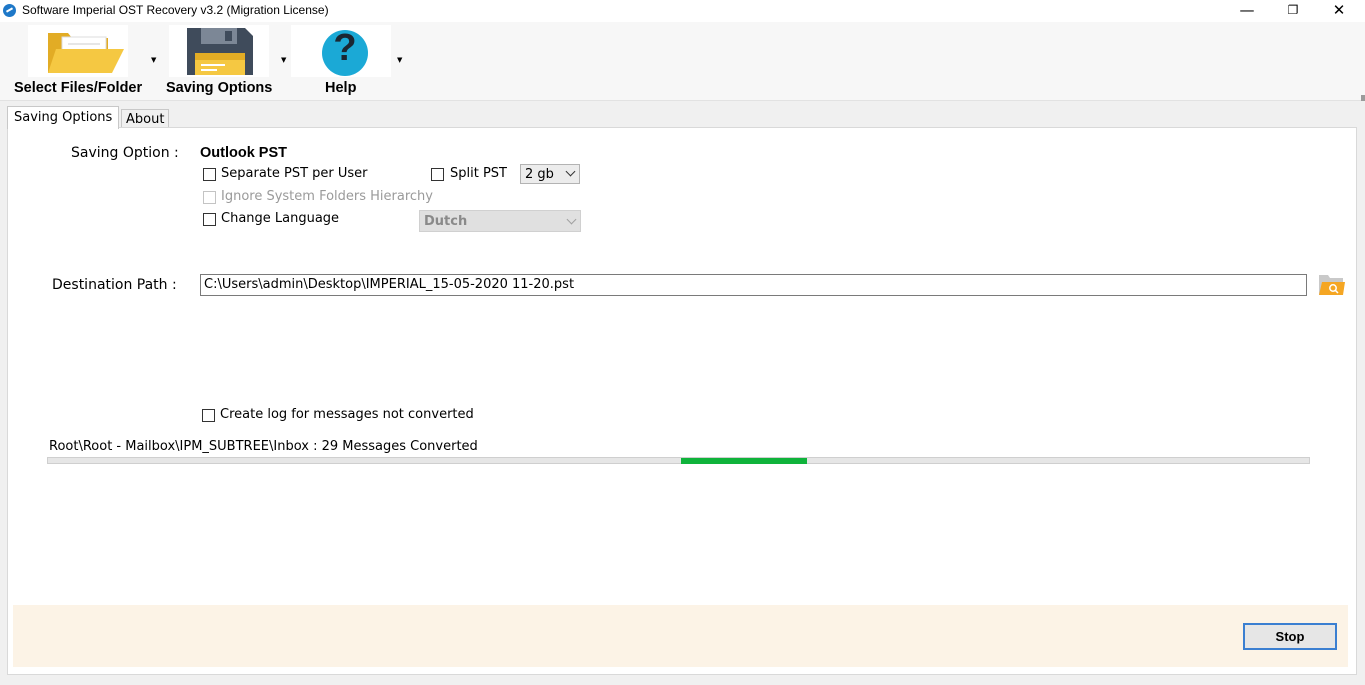  What do you see at coordinates (125, 153) in the screenshot?
I see `saving-option-label: Saving Option :` at bounding box center [125, 153].